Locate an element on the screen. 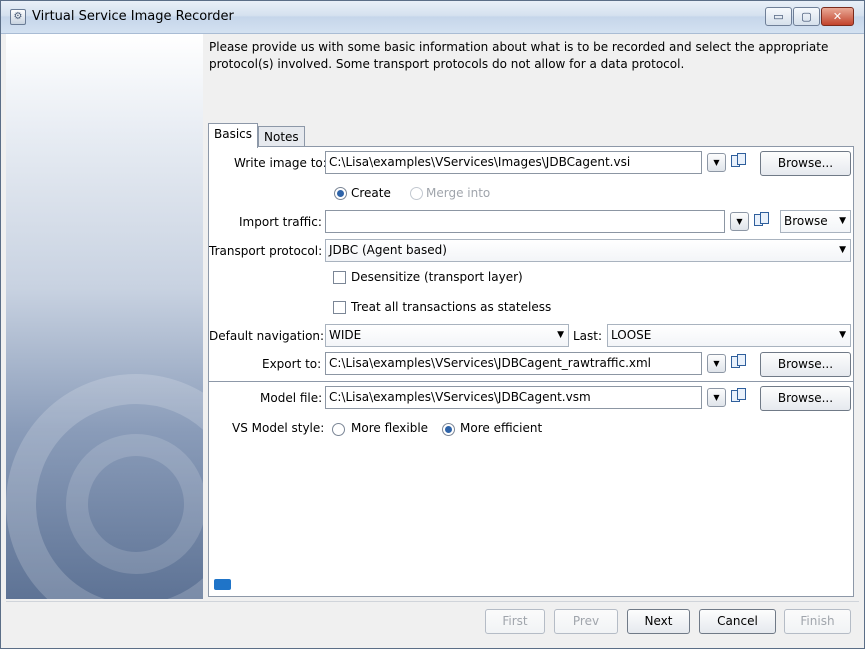 The image size is (865, 649). decorative-circle-inner is located at coordinates (134, 504).